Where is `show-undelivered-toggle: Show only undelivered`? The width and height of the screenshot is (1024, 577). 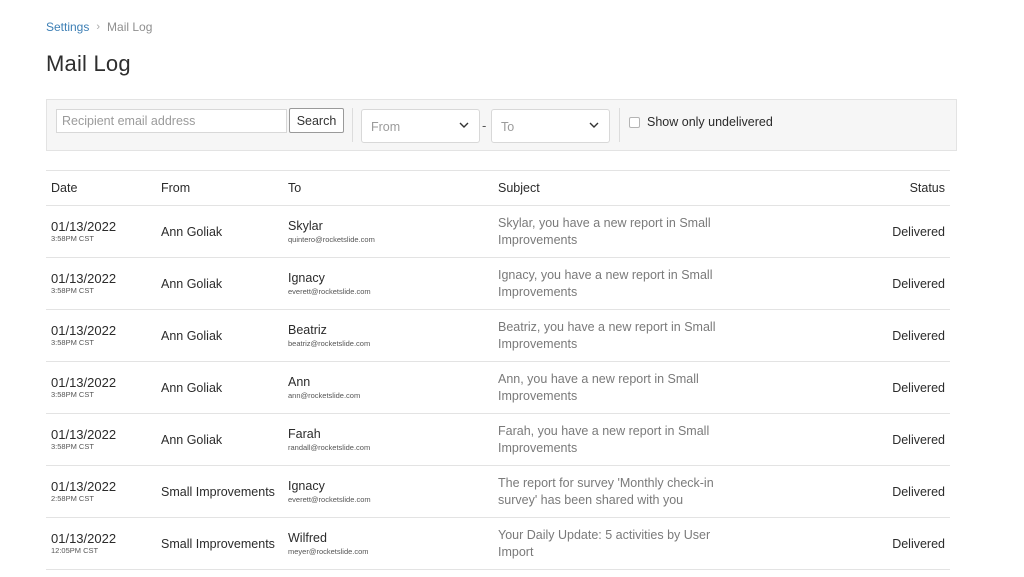
show-undelivered-toggle: Show only undelivered is located at coordinates (701, 122).